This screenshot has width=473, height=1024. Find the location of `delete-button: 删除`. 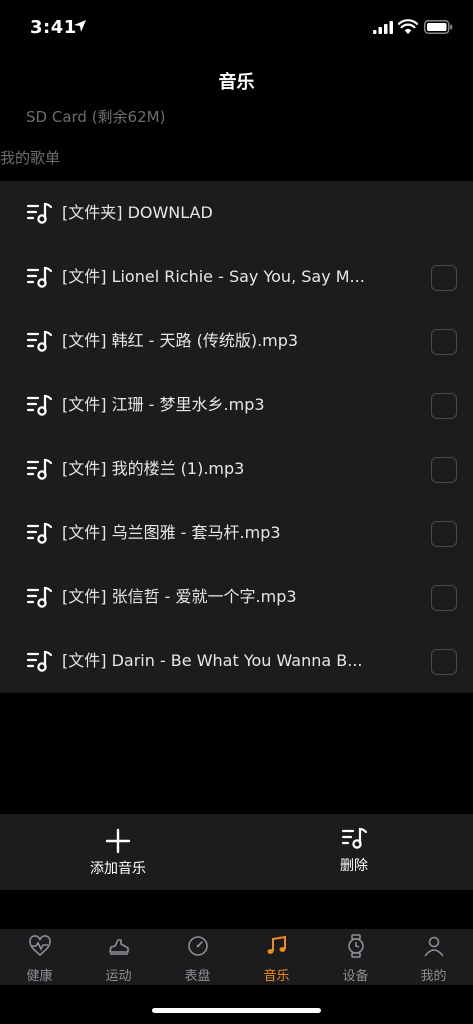

delete-button: 删除 is located at coordinates (354, 852).